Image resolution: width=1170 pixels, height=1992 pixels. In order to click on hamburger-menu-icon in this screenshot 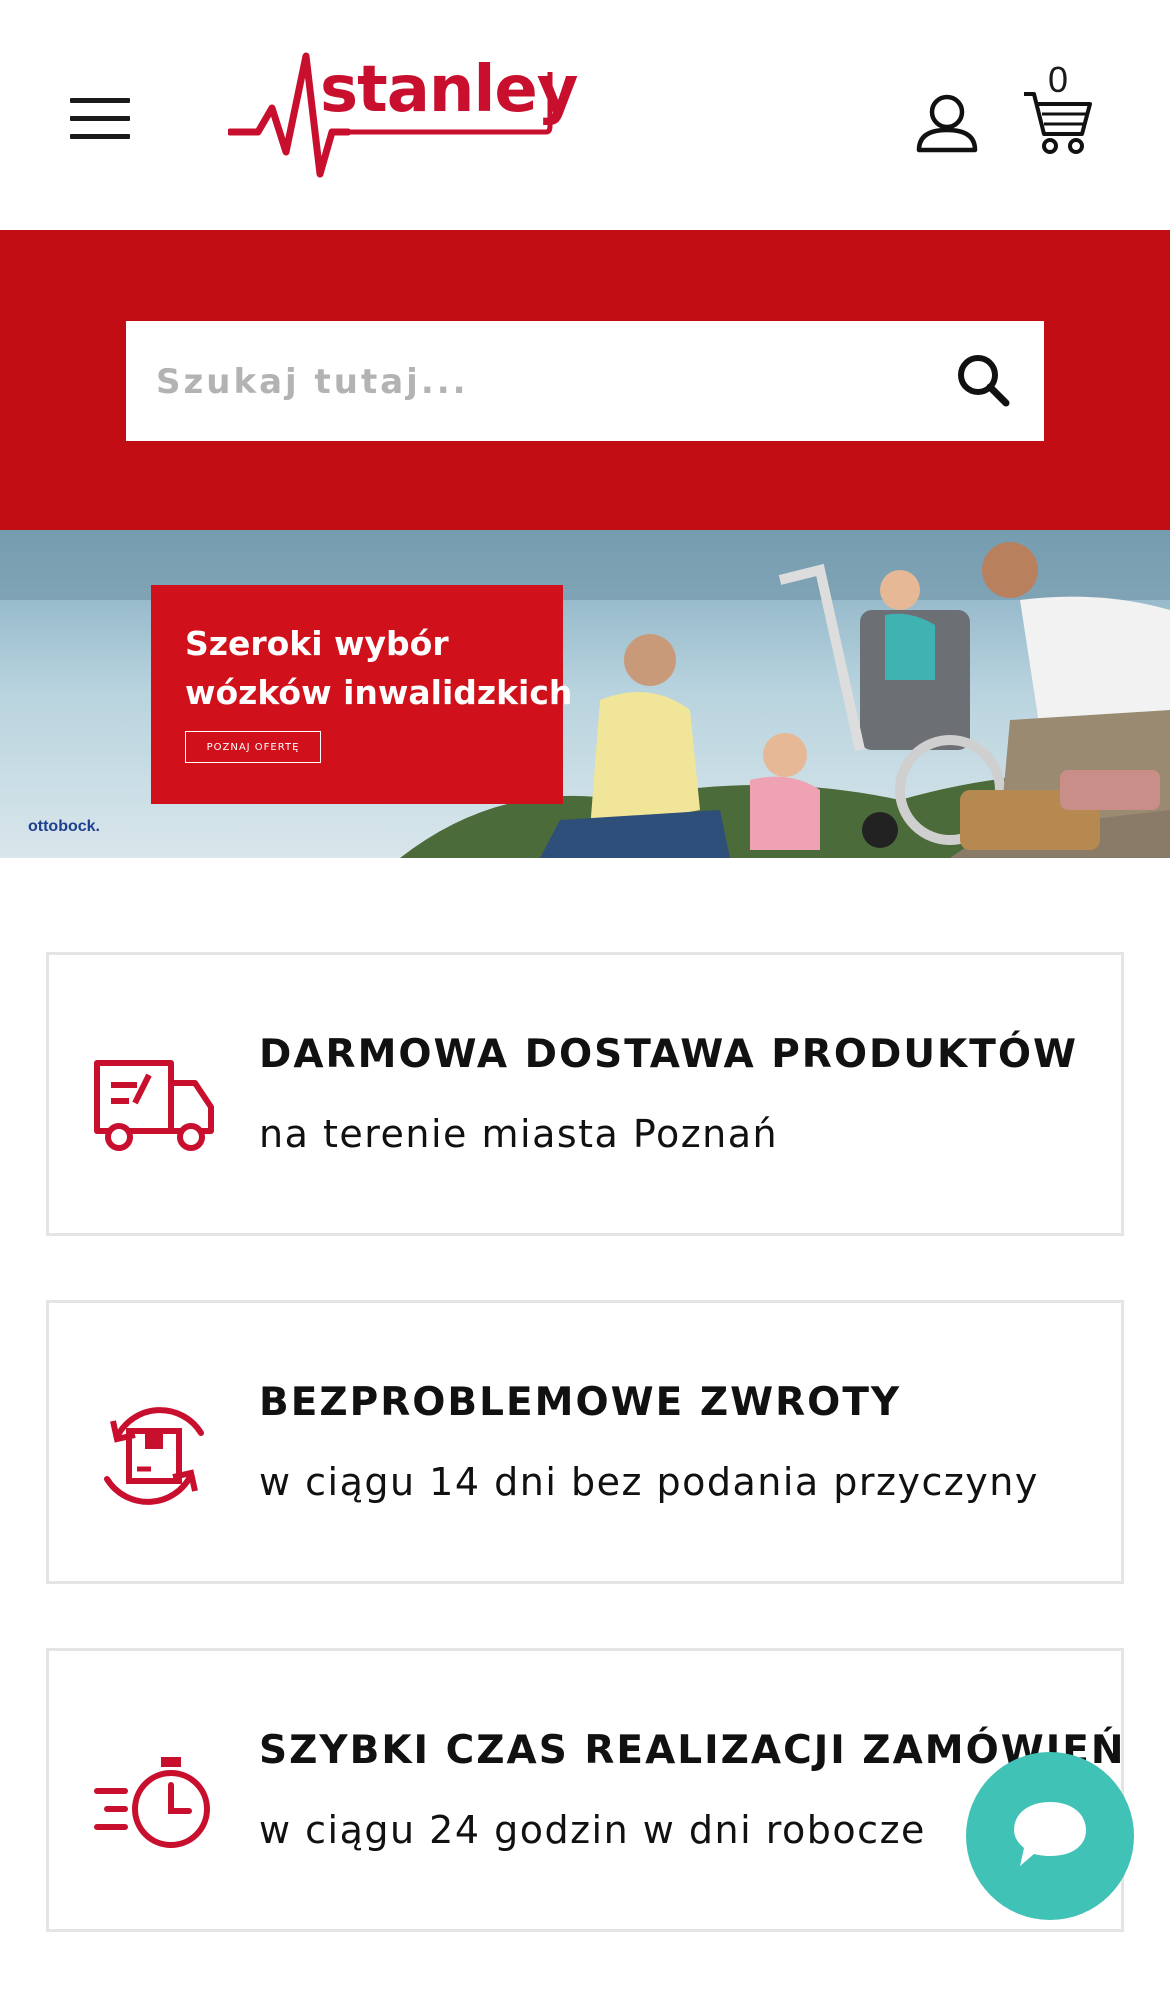, I will do `click(100, 118)`.